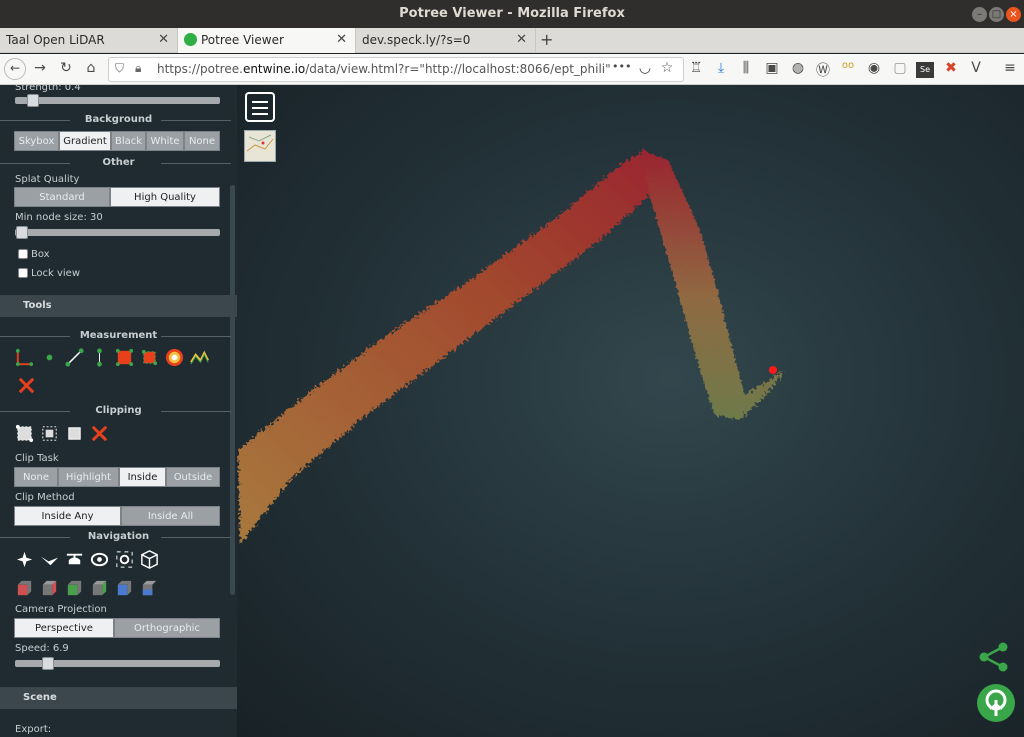 The height and width of the screenshot is (737, 1024). I want to click on remove-measurements-icon, so click(26, 385).